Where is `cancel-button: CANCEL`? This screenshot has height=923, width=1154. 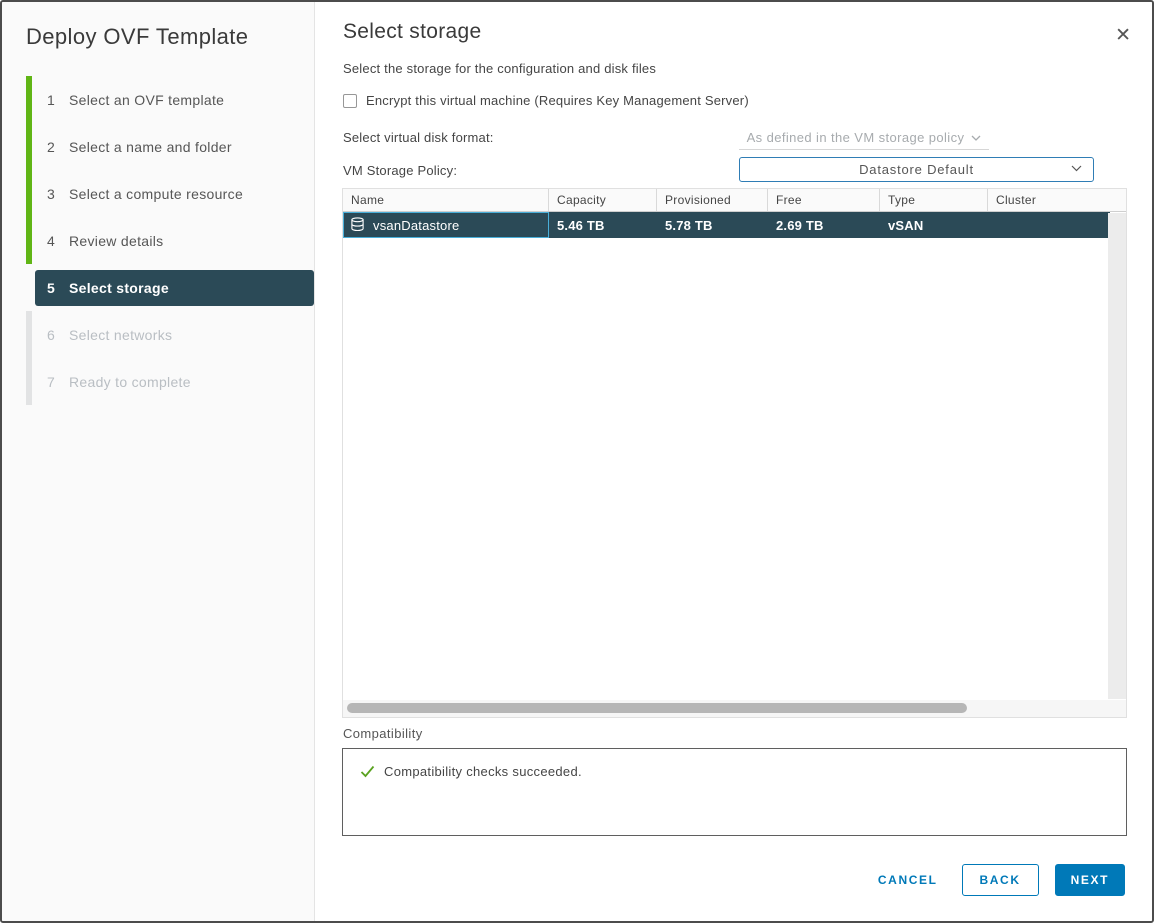
cancel-button: CANCEL is located at coordinates (908, 880).